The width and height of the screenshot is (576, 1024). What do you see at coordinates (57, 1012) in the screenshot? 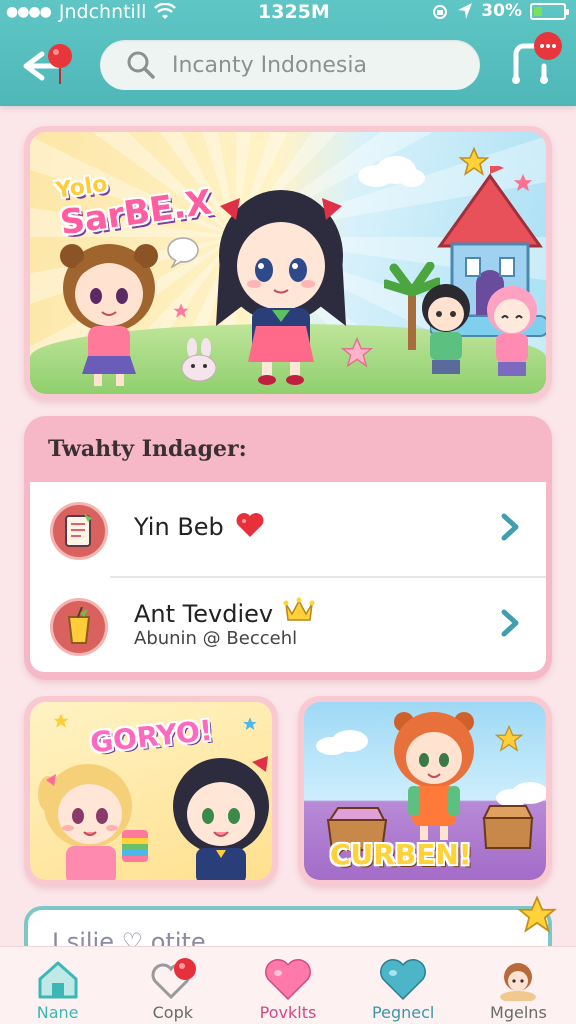
I see `nav-label: Nane` at bounding box center [57, 1012].